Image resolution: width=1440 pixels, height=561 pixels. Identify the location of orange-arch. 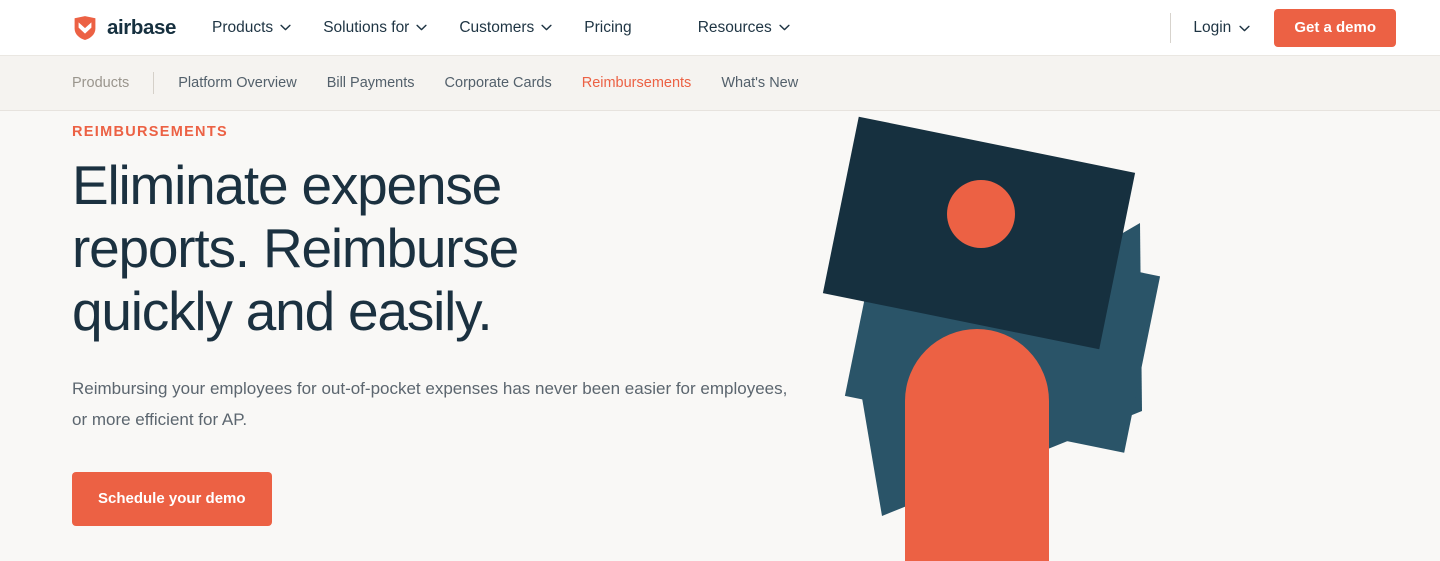
(977, 445).